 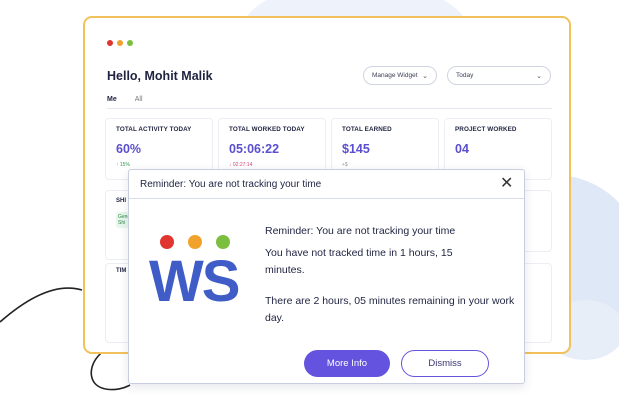 What do you see at coordinates (267, 129) in the screenshot?
I see `stat-label: TOTAL WORKED TODAY` at bounding box center [267, 129].